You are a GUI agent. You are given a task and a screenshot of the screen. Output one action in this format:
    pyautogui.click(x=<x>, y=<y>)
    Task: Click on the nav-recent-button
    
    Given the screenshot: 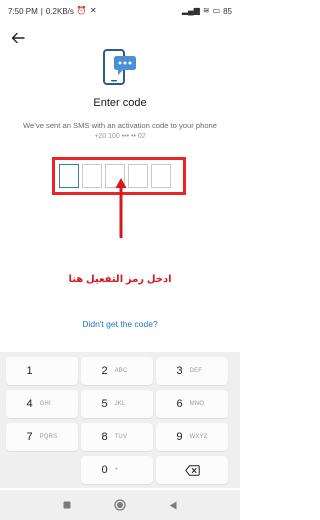 What is the action you would take?
    pyautogui.click(x=67, y=505)
    